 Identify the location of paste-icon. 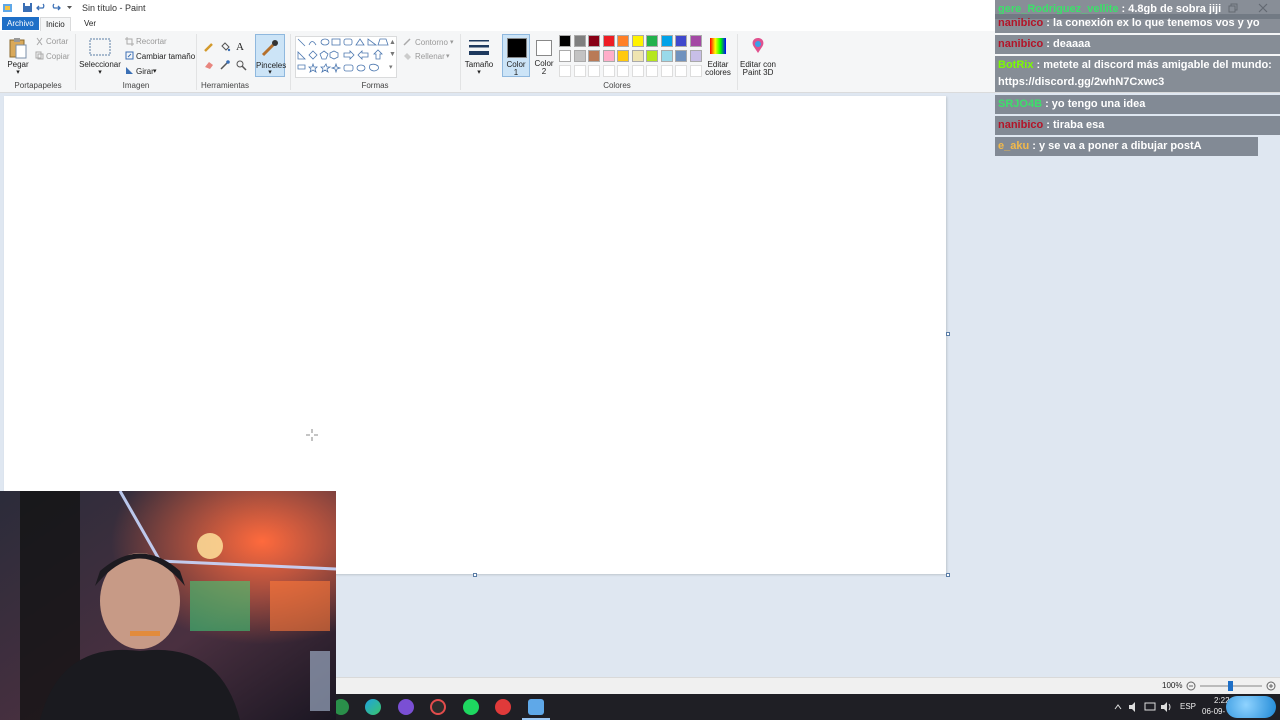
(18, 48).